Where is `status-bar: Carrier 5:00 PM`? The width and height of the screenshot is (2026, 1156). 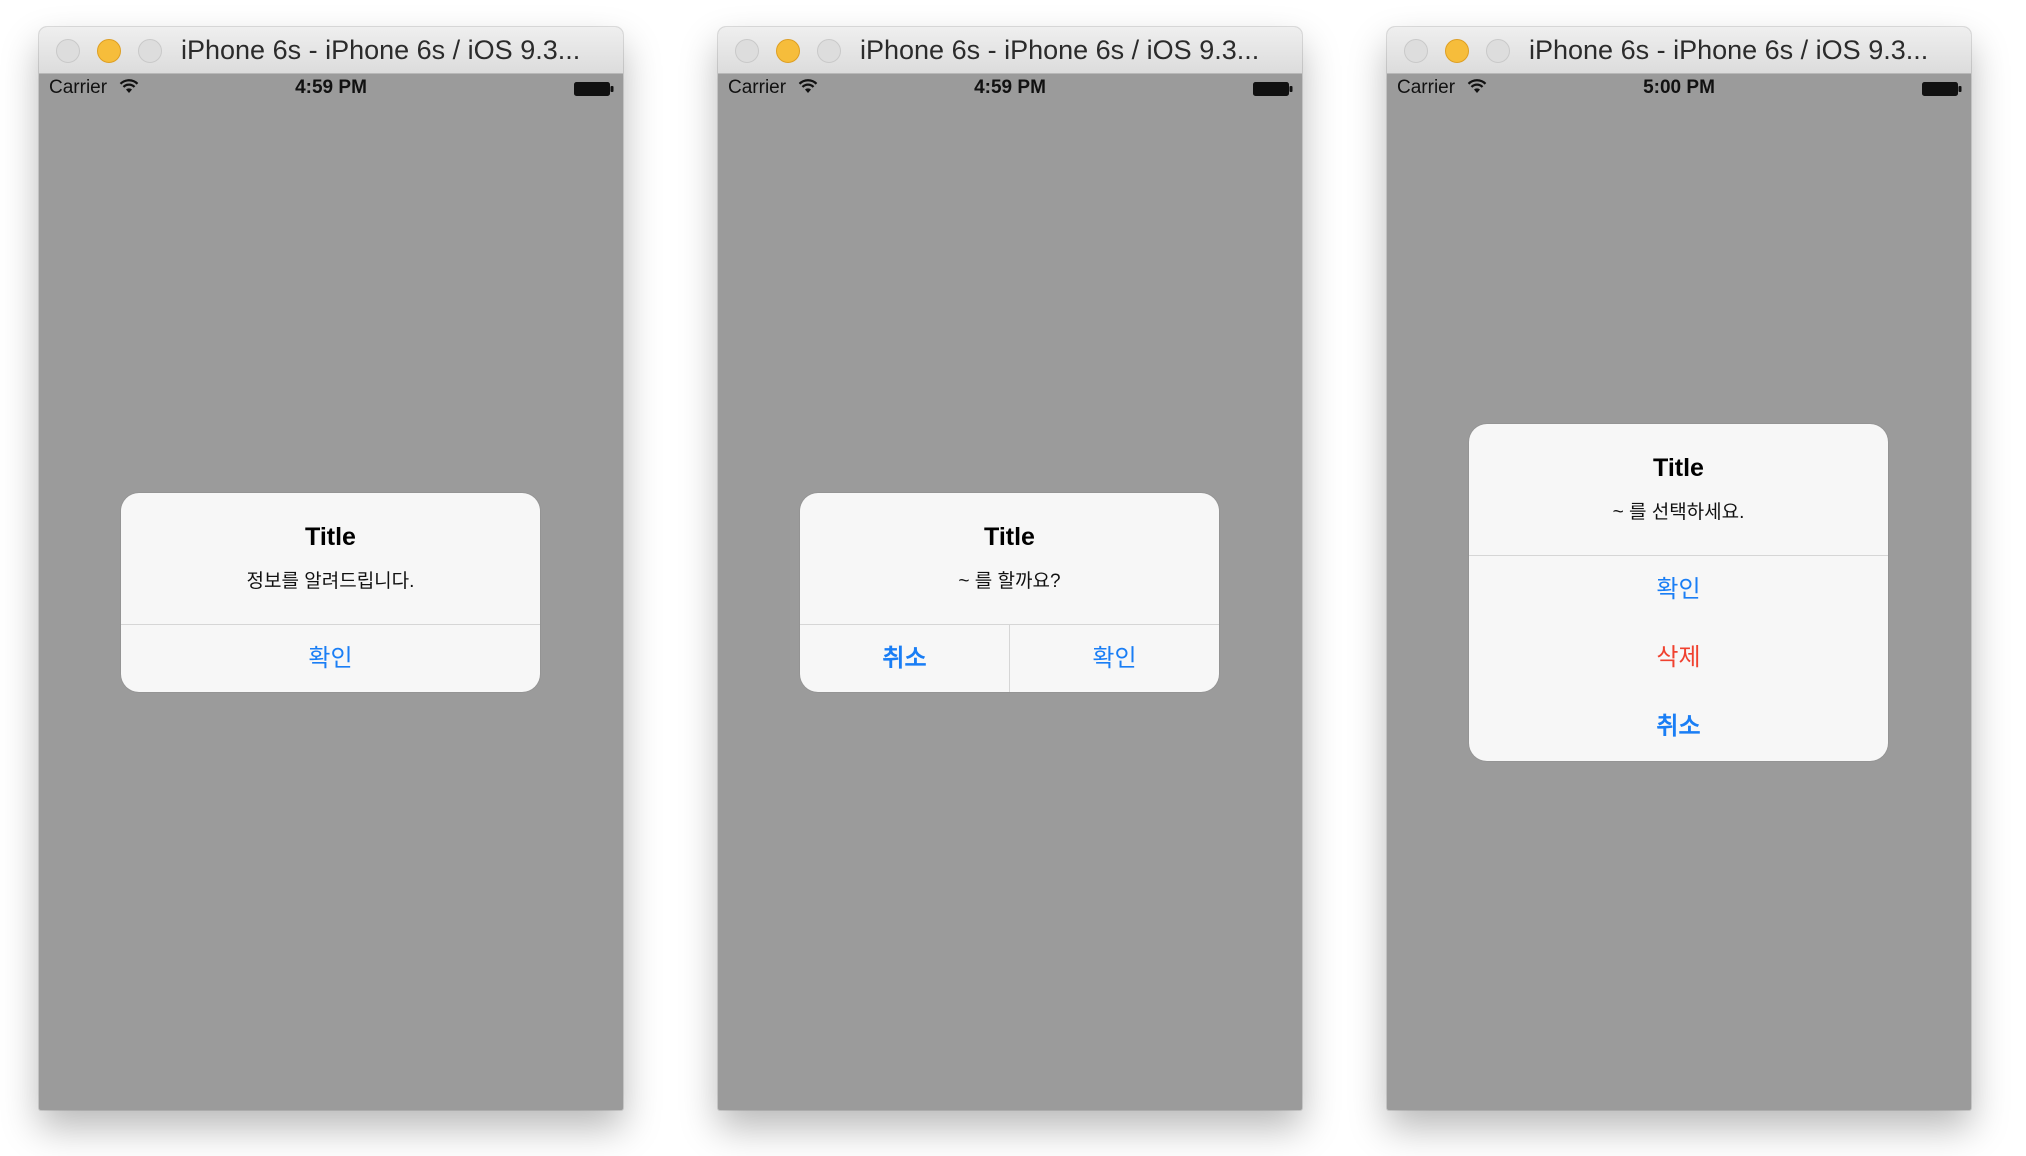 status-bar: Carrier 5:00 PM is located at coordinates (1679, 88).